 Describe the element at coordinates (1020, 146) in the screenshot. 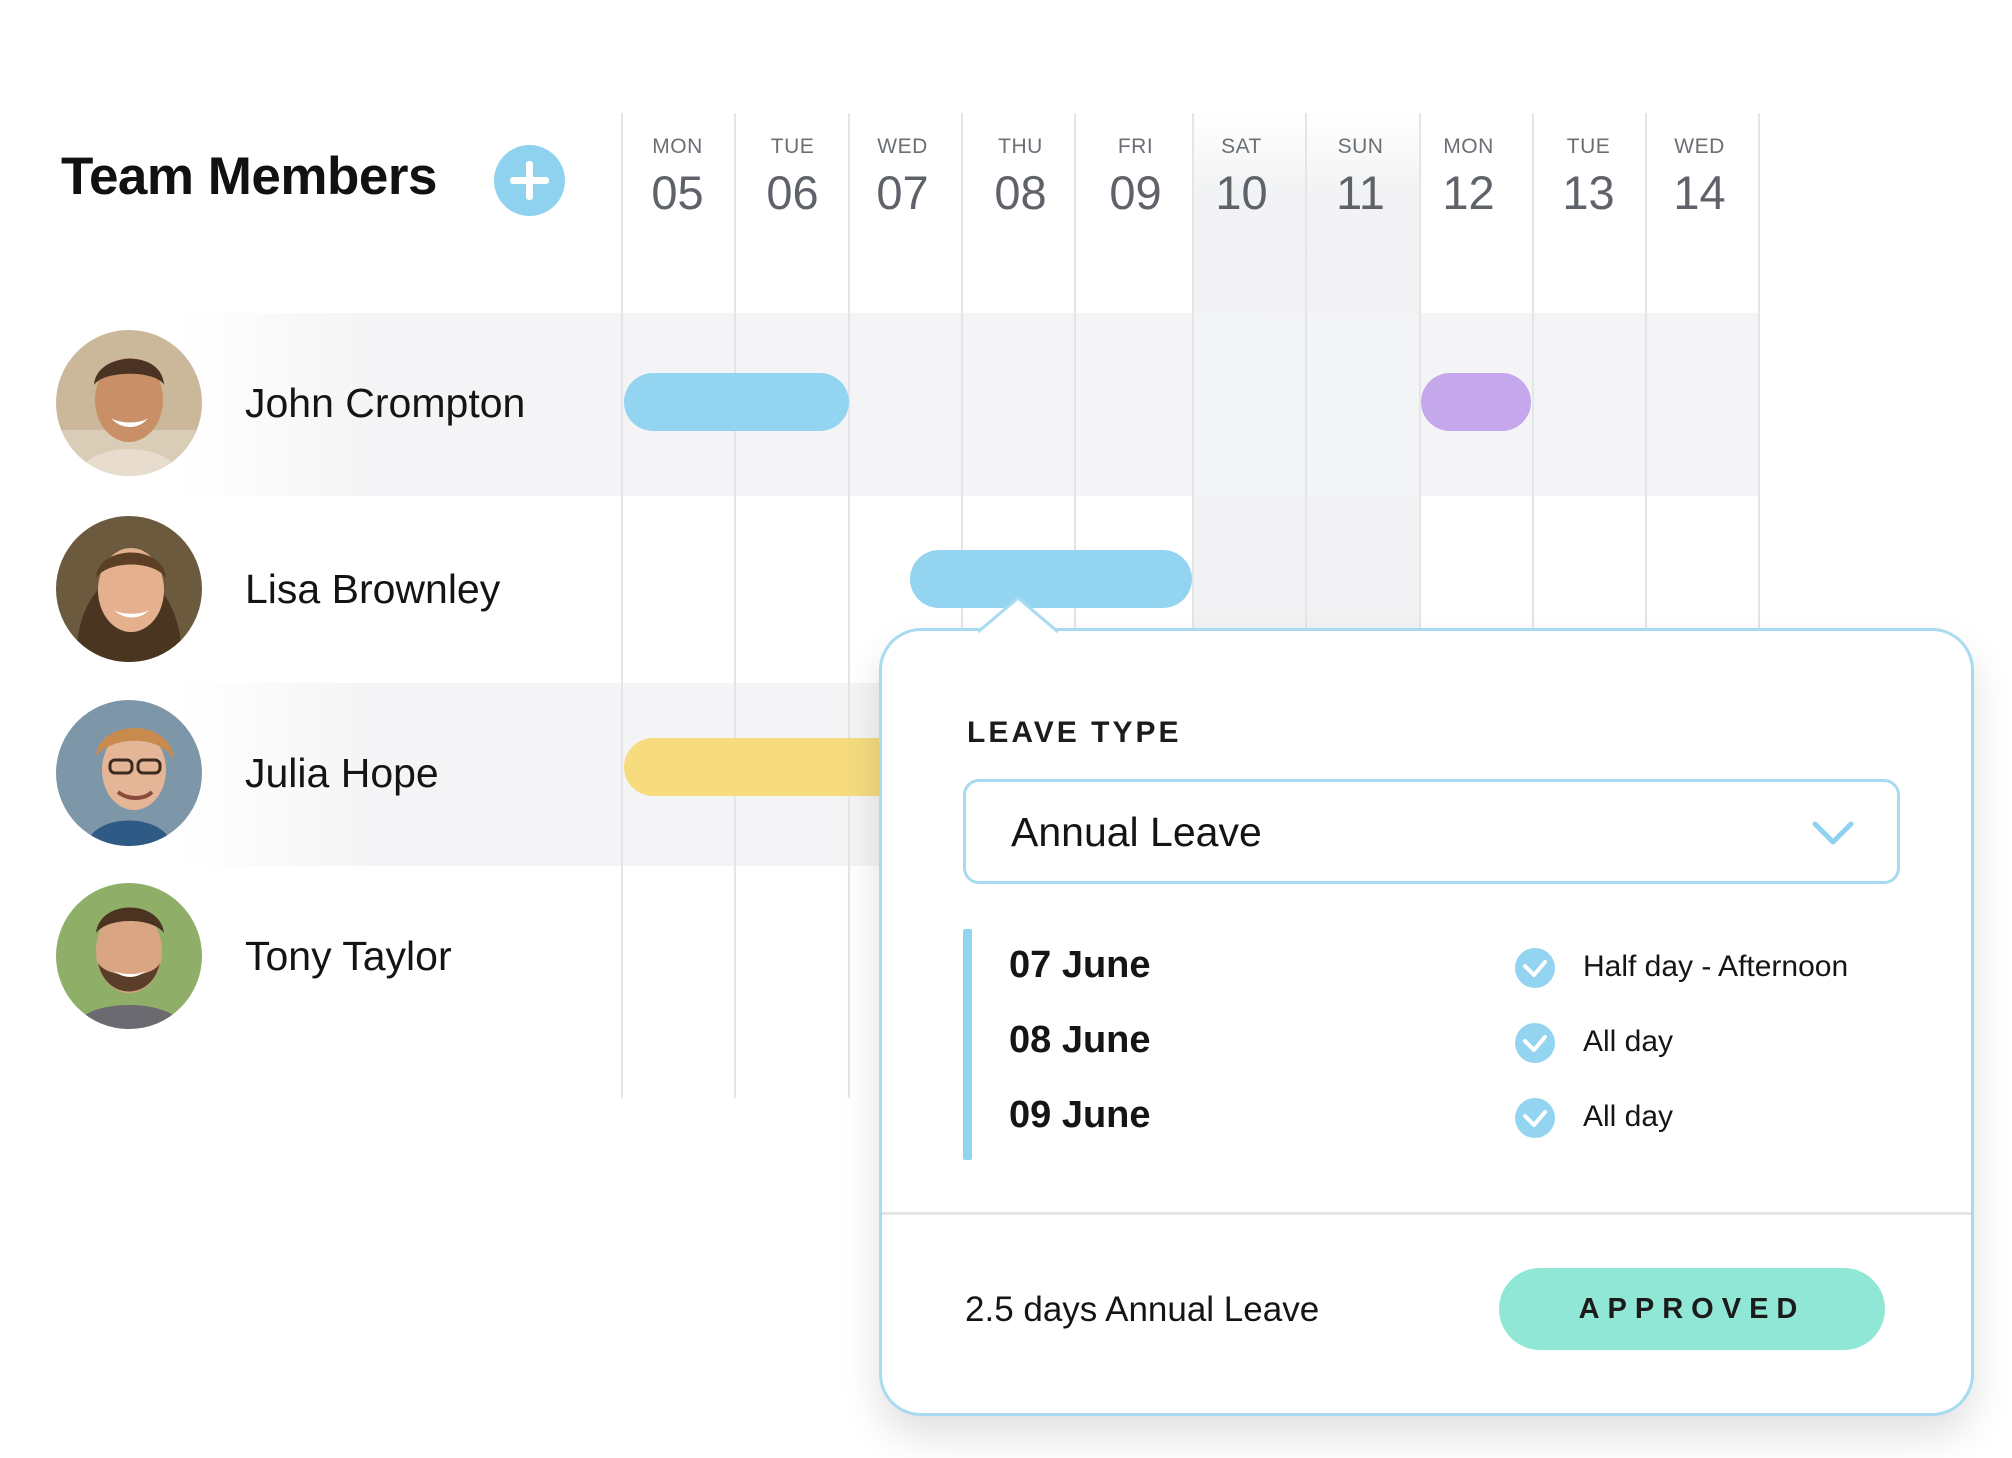

I see `day-name: THU` at that location.